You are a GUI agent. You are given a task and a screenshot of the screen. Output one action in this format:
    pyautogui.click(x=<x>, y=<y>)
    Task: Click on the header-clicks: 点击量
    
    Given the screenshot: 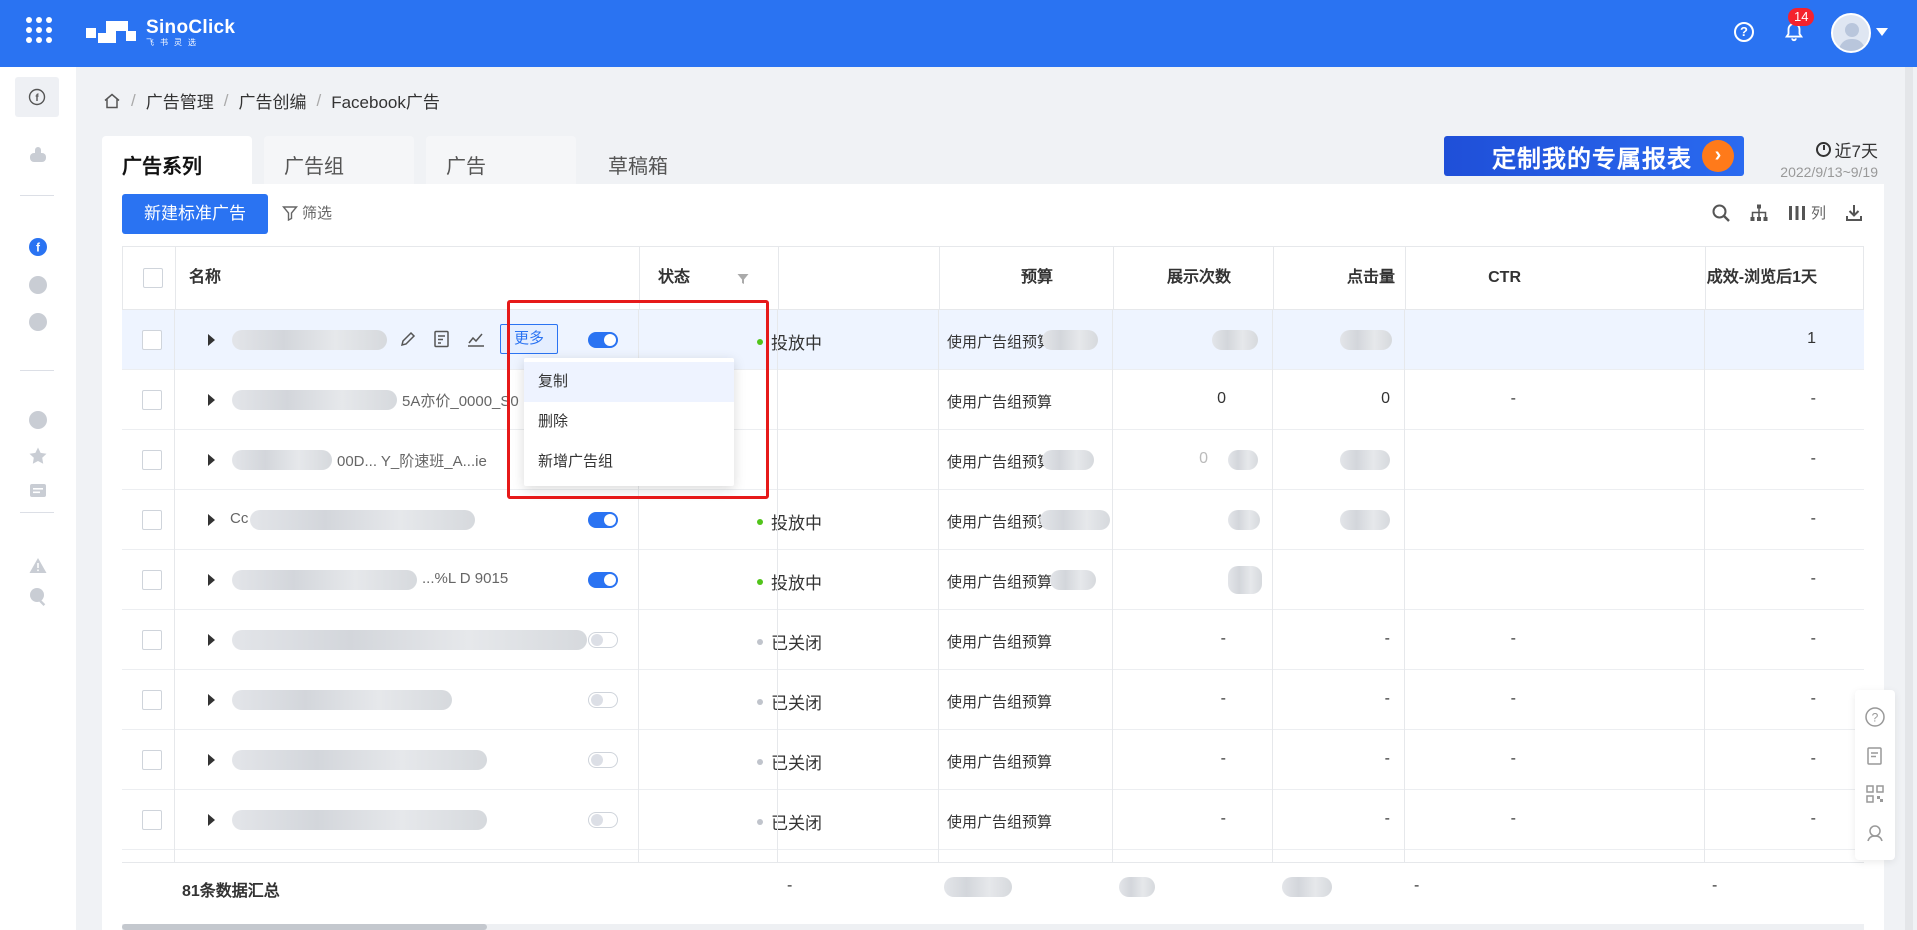 What is the action you would take?
    pyautogui.click(x=1314, y=278)
    